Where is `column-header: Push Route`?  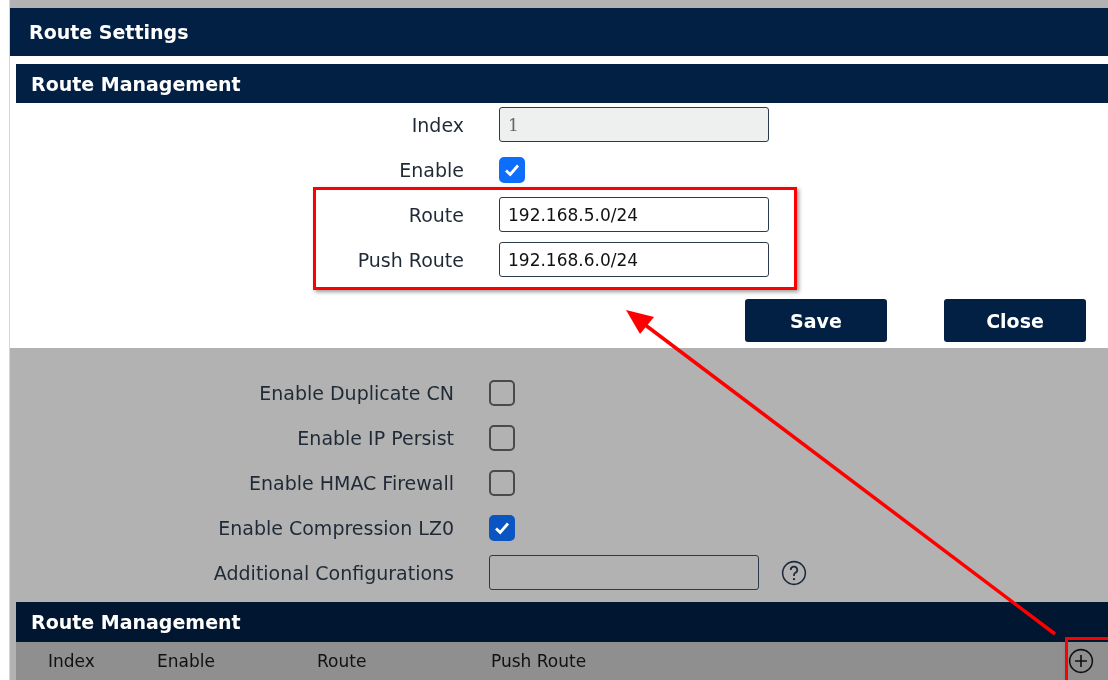 column-header: Push Route is located at coordinates (539, 661).